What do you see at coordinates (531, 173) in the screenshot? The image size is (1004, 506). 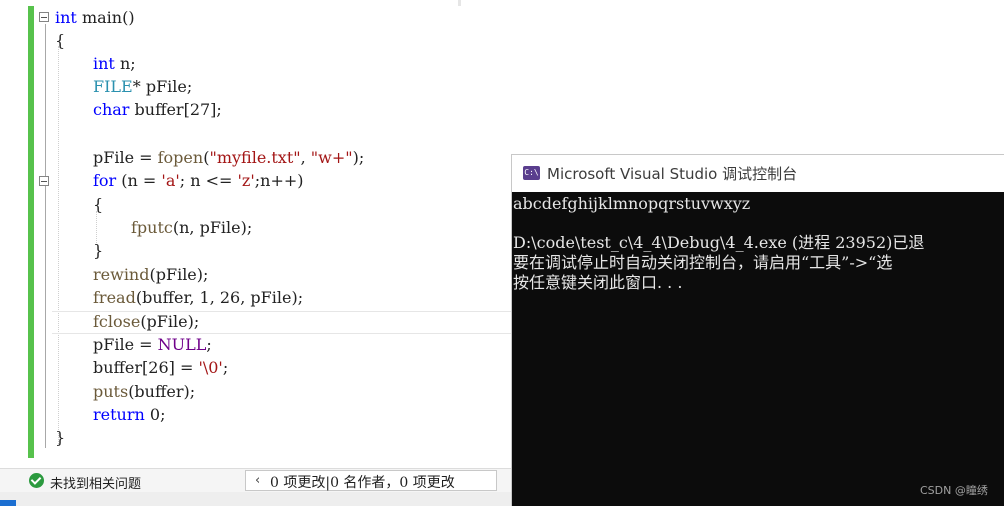 I see `console-app-icon: C:\` at bounding box center [531, 173].